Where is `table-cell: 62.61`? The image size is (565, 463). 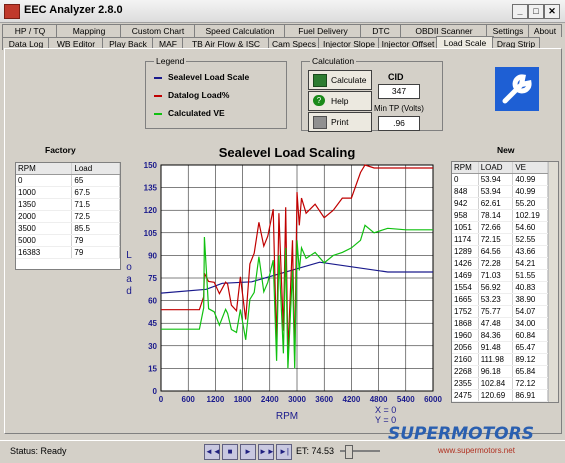
table-cell: 62.61 is located at coordinates (496, 203).